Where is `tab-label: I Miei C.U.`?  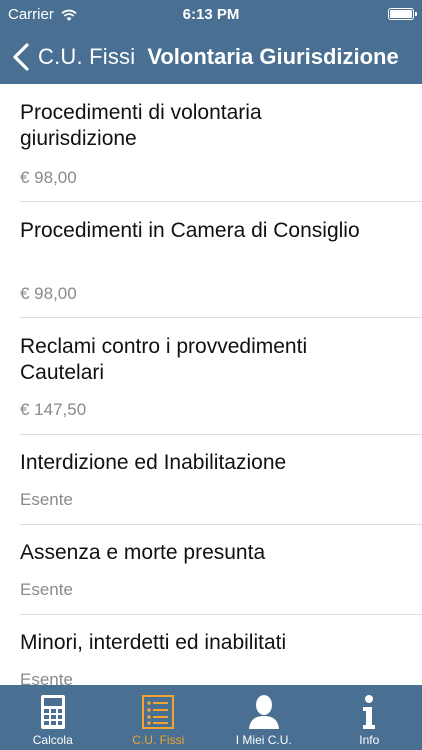
tab-label: I Miei C.U. is located at coordinates (263, 740).